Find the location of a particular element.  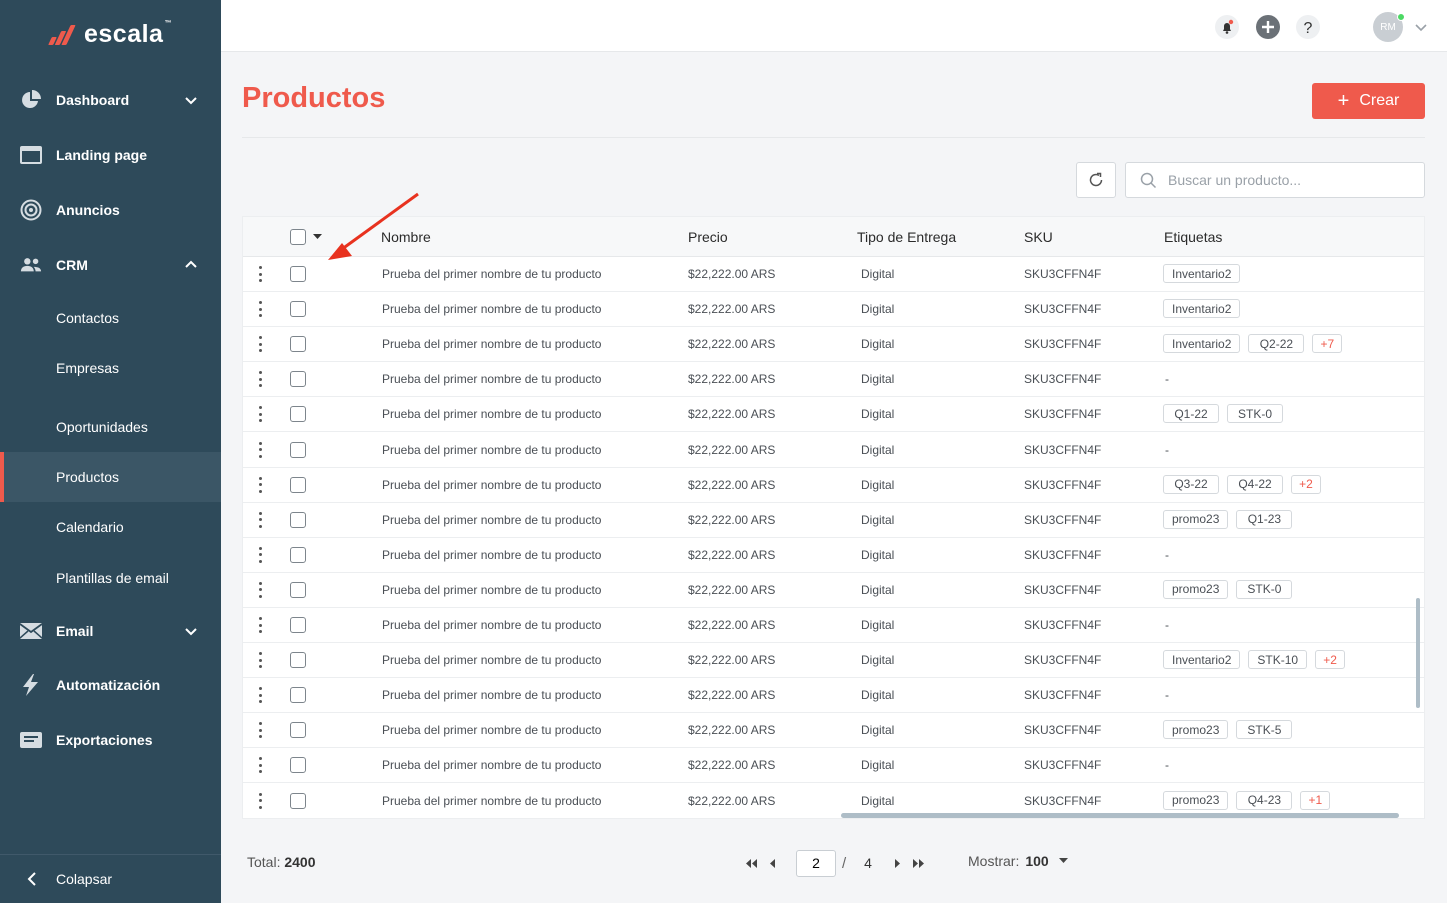

tag-badge: Q4-22 is located at coordinates (1255, 484).